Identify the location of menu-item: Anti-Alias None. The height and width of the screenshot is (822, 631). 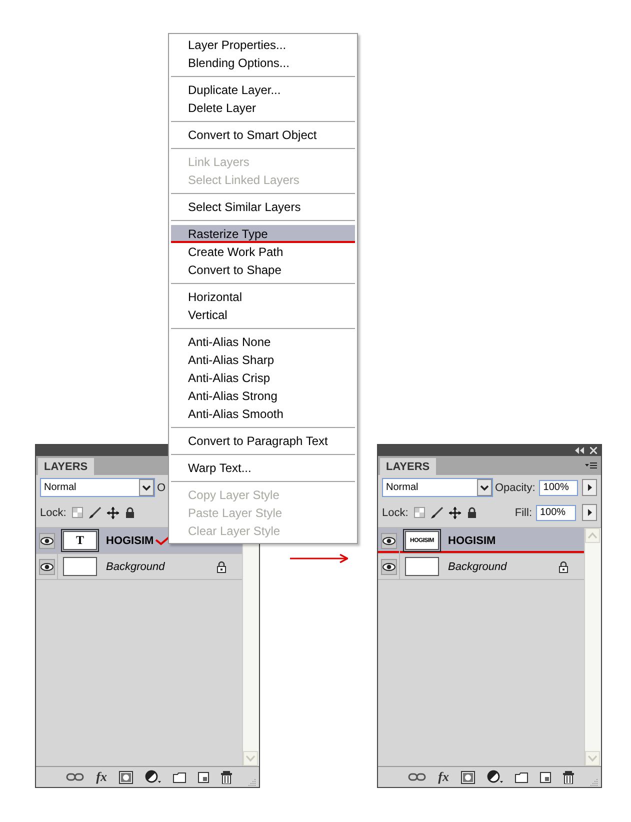
(263, 342).